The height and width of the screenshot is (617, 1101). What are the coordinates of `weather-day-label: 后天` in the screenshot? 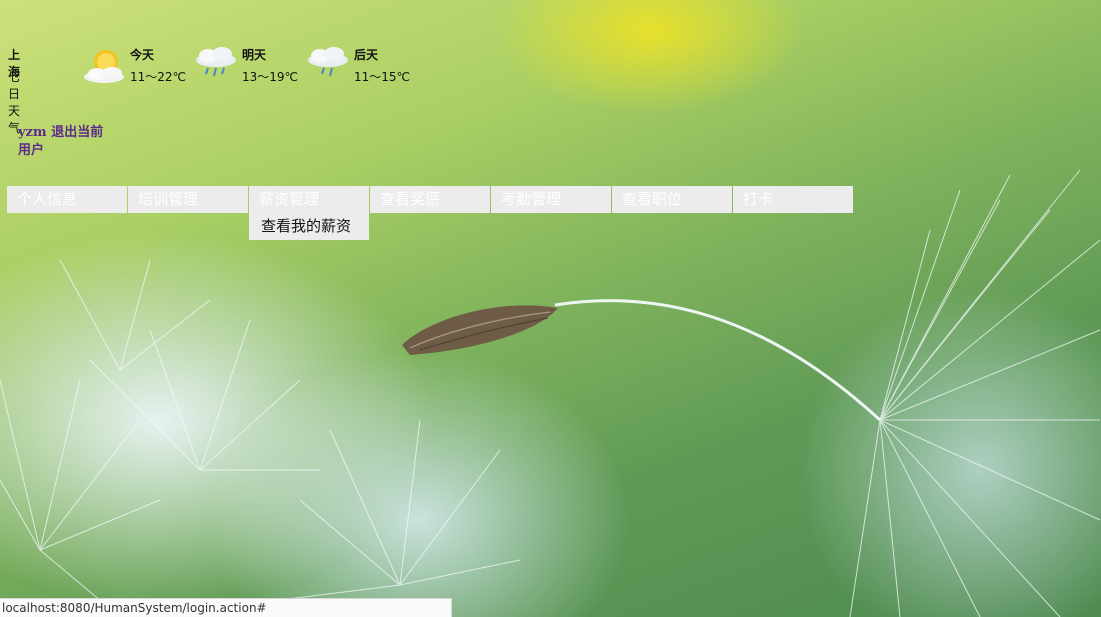 It's located at (366, 55).